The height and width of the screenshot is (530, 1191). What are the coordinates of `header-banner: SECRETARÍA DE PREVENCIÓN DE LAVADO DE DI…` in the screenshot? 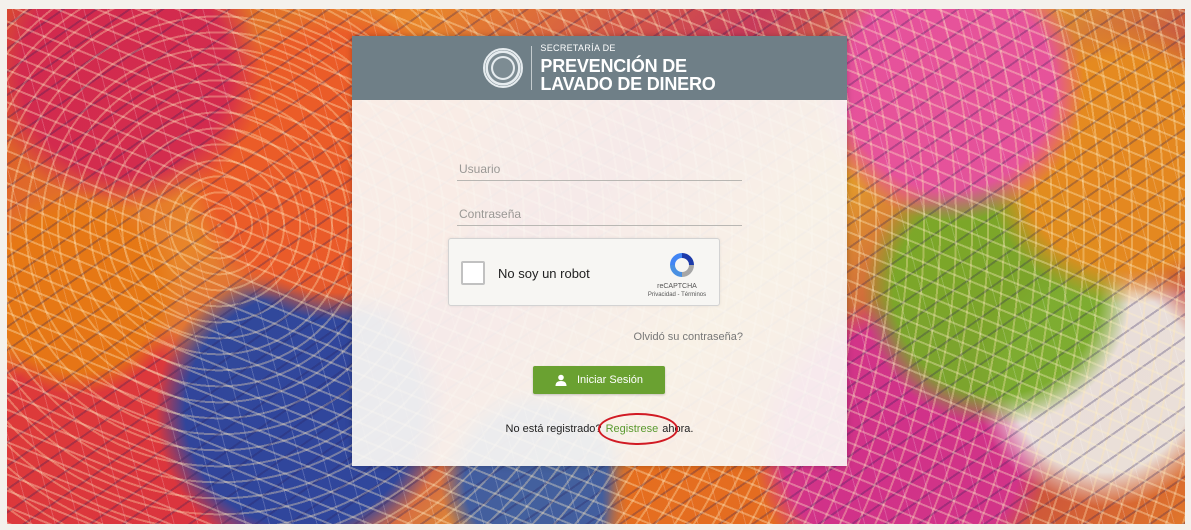 It's located at (599, 68).